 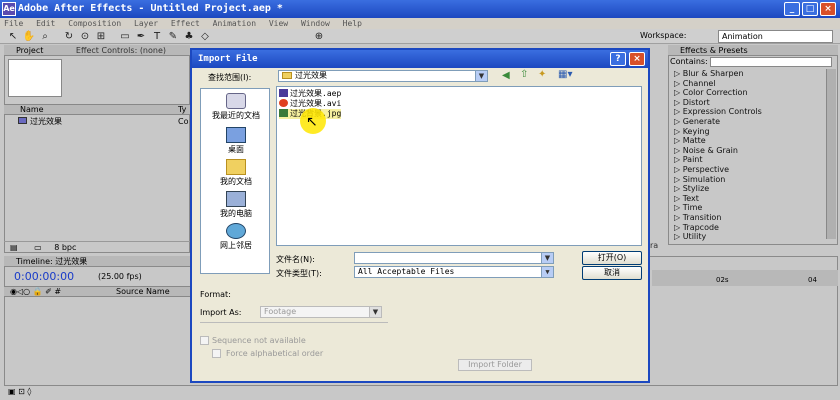 What do you see at coordinates (14, 247) in the screenshot?
I see `interpret-footage-icon: ▤` at bounding box center [14, 247].